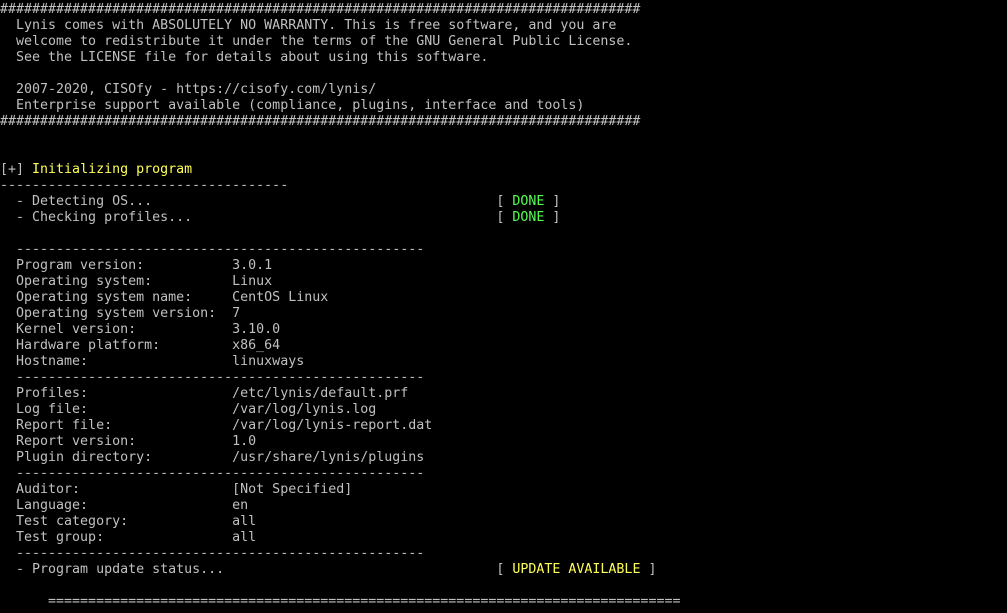 The height and width of the screenshot is (613, 1007). I want to click on info-line: Operating system version: 7, so click(120, 313).